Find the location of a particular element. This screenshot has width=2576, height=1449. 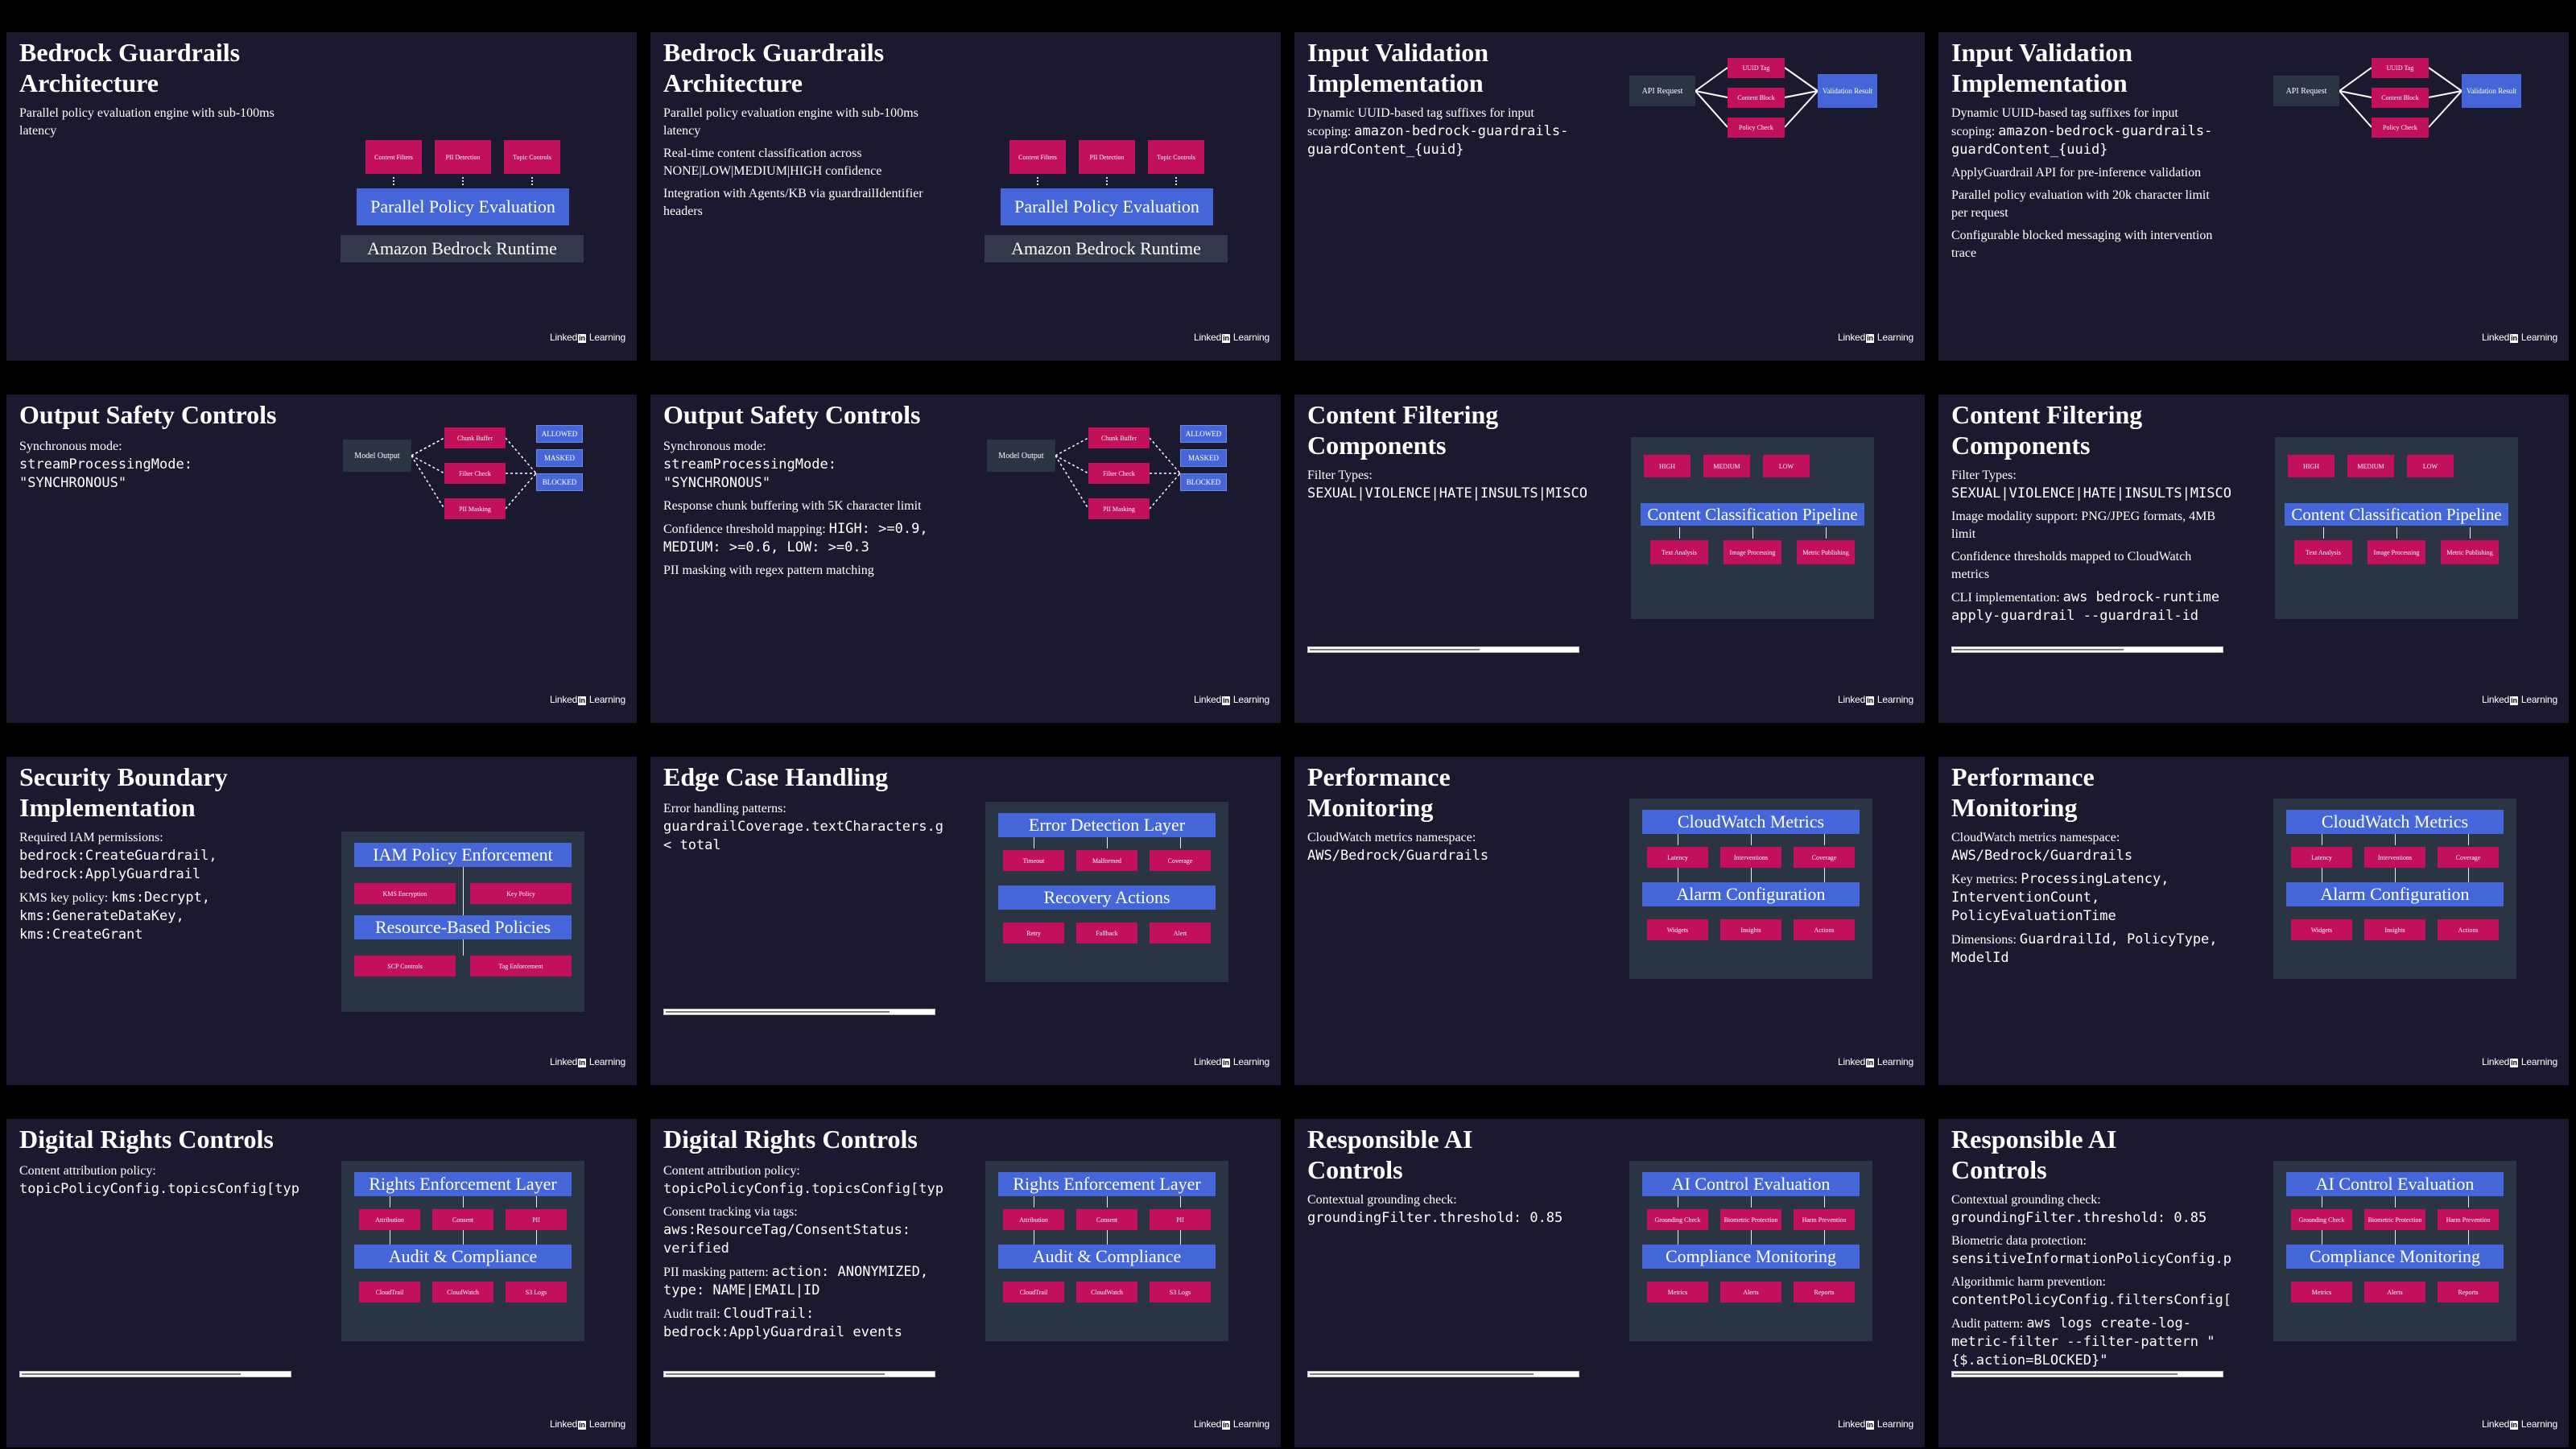

validation-result-box: Validation Result is located at coordinates (2491, 91).